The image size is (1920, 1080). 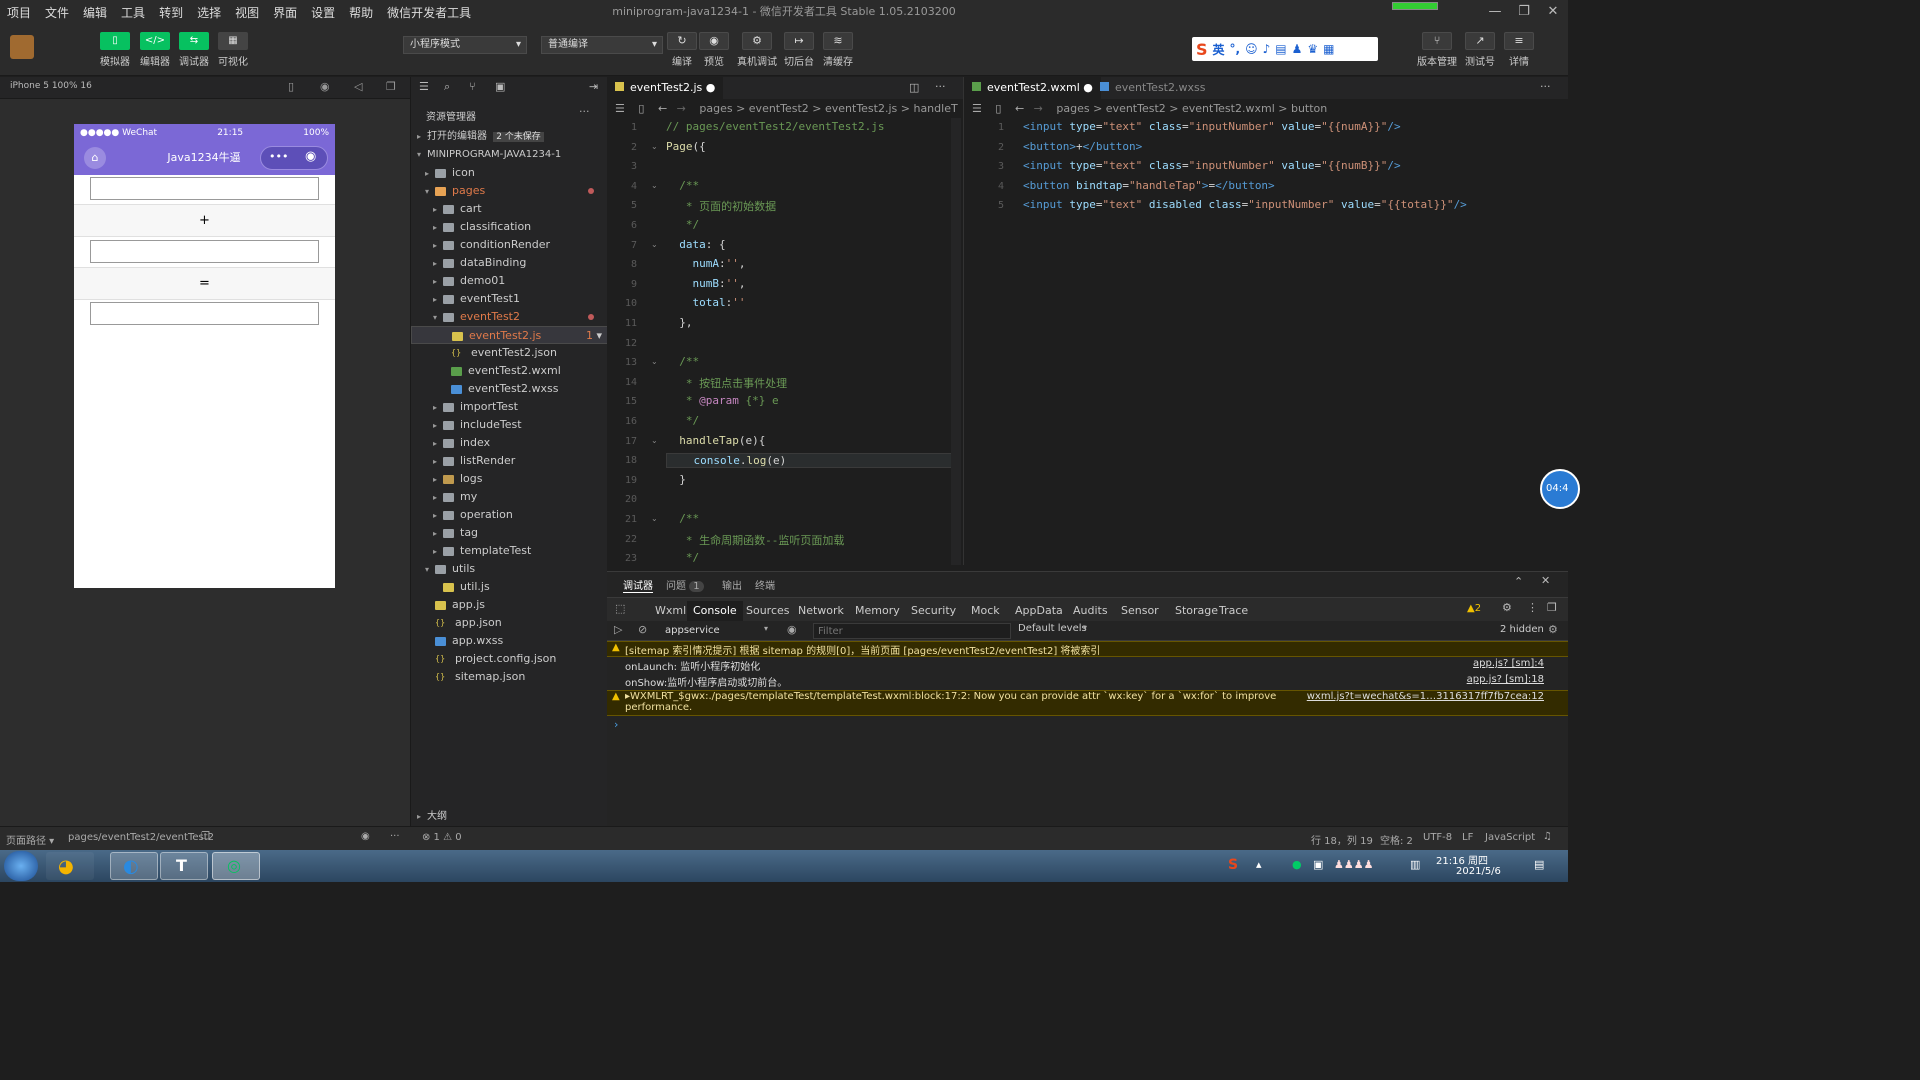 What do you see at coordinates (665, 88) in the screenshot?
I see `tab-eventtest2-js: eventTest2.js ●` at bounding box center [665, 88].